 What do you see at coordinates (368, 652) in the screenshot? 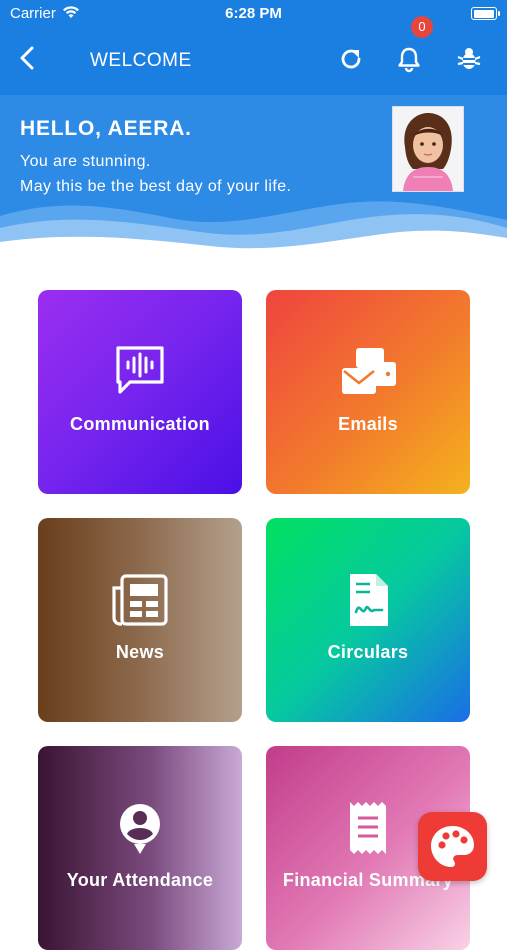
I see `tile-label: Circulars` at bounding box center [368, 652].